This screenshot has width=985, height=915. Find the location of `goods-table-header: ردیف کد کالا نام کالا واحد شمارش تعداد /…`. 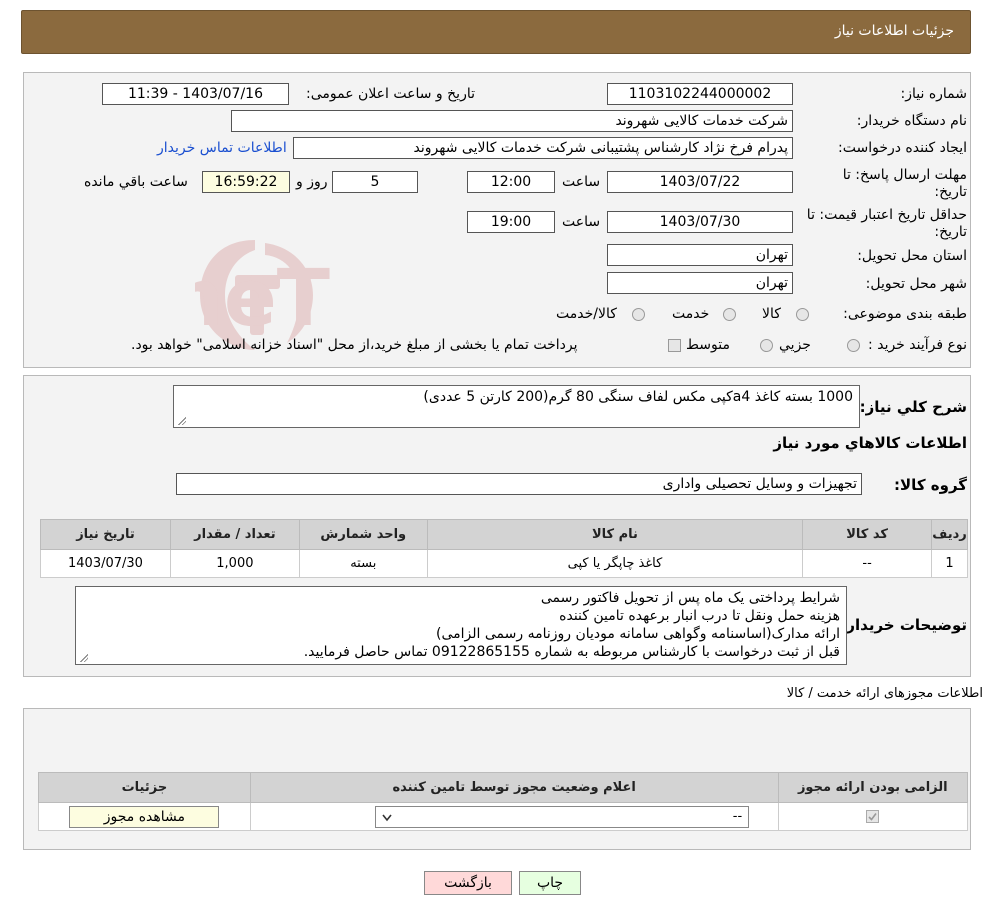

goods-table-header: ردیف کد کالا نام کالا واحد شمارش تعداد /… is located at coordinates (504, 534).